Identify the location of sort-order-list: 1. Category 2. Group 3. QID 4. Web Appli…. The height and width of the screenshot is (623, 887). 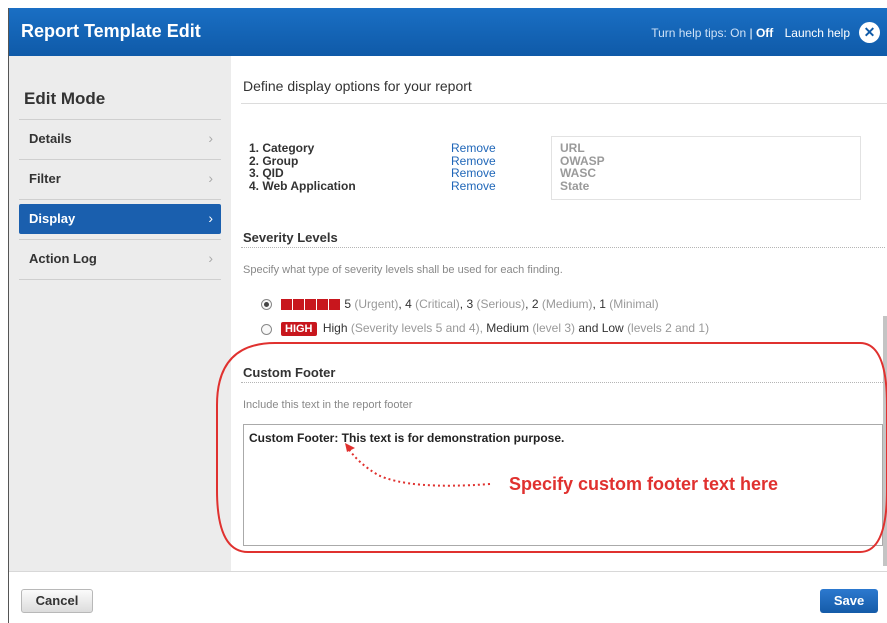
(302, 167).